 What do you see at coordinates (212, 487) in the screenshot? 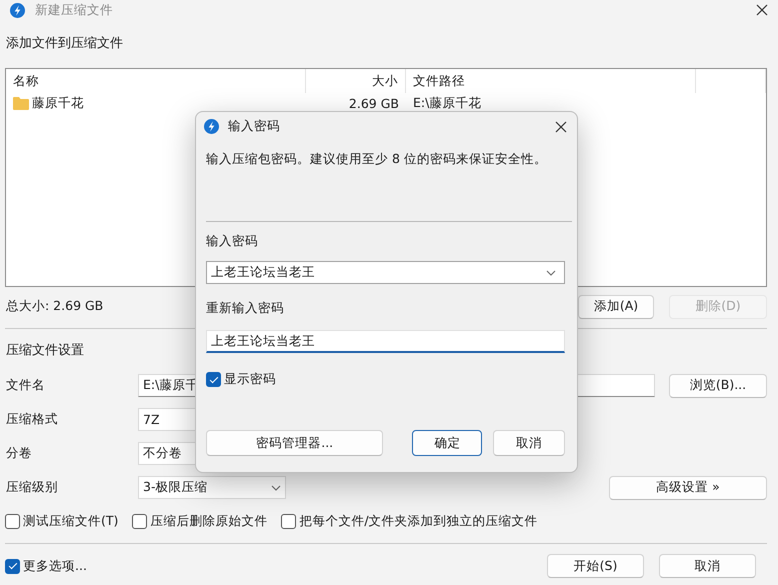
I see `dropdown-field: 3-极限压缩` at bounding box center [212, 487].